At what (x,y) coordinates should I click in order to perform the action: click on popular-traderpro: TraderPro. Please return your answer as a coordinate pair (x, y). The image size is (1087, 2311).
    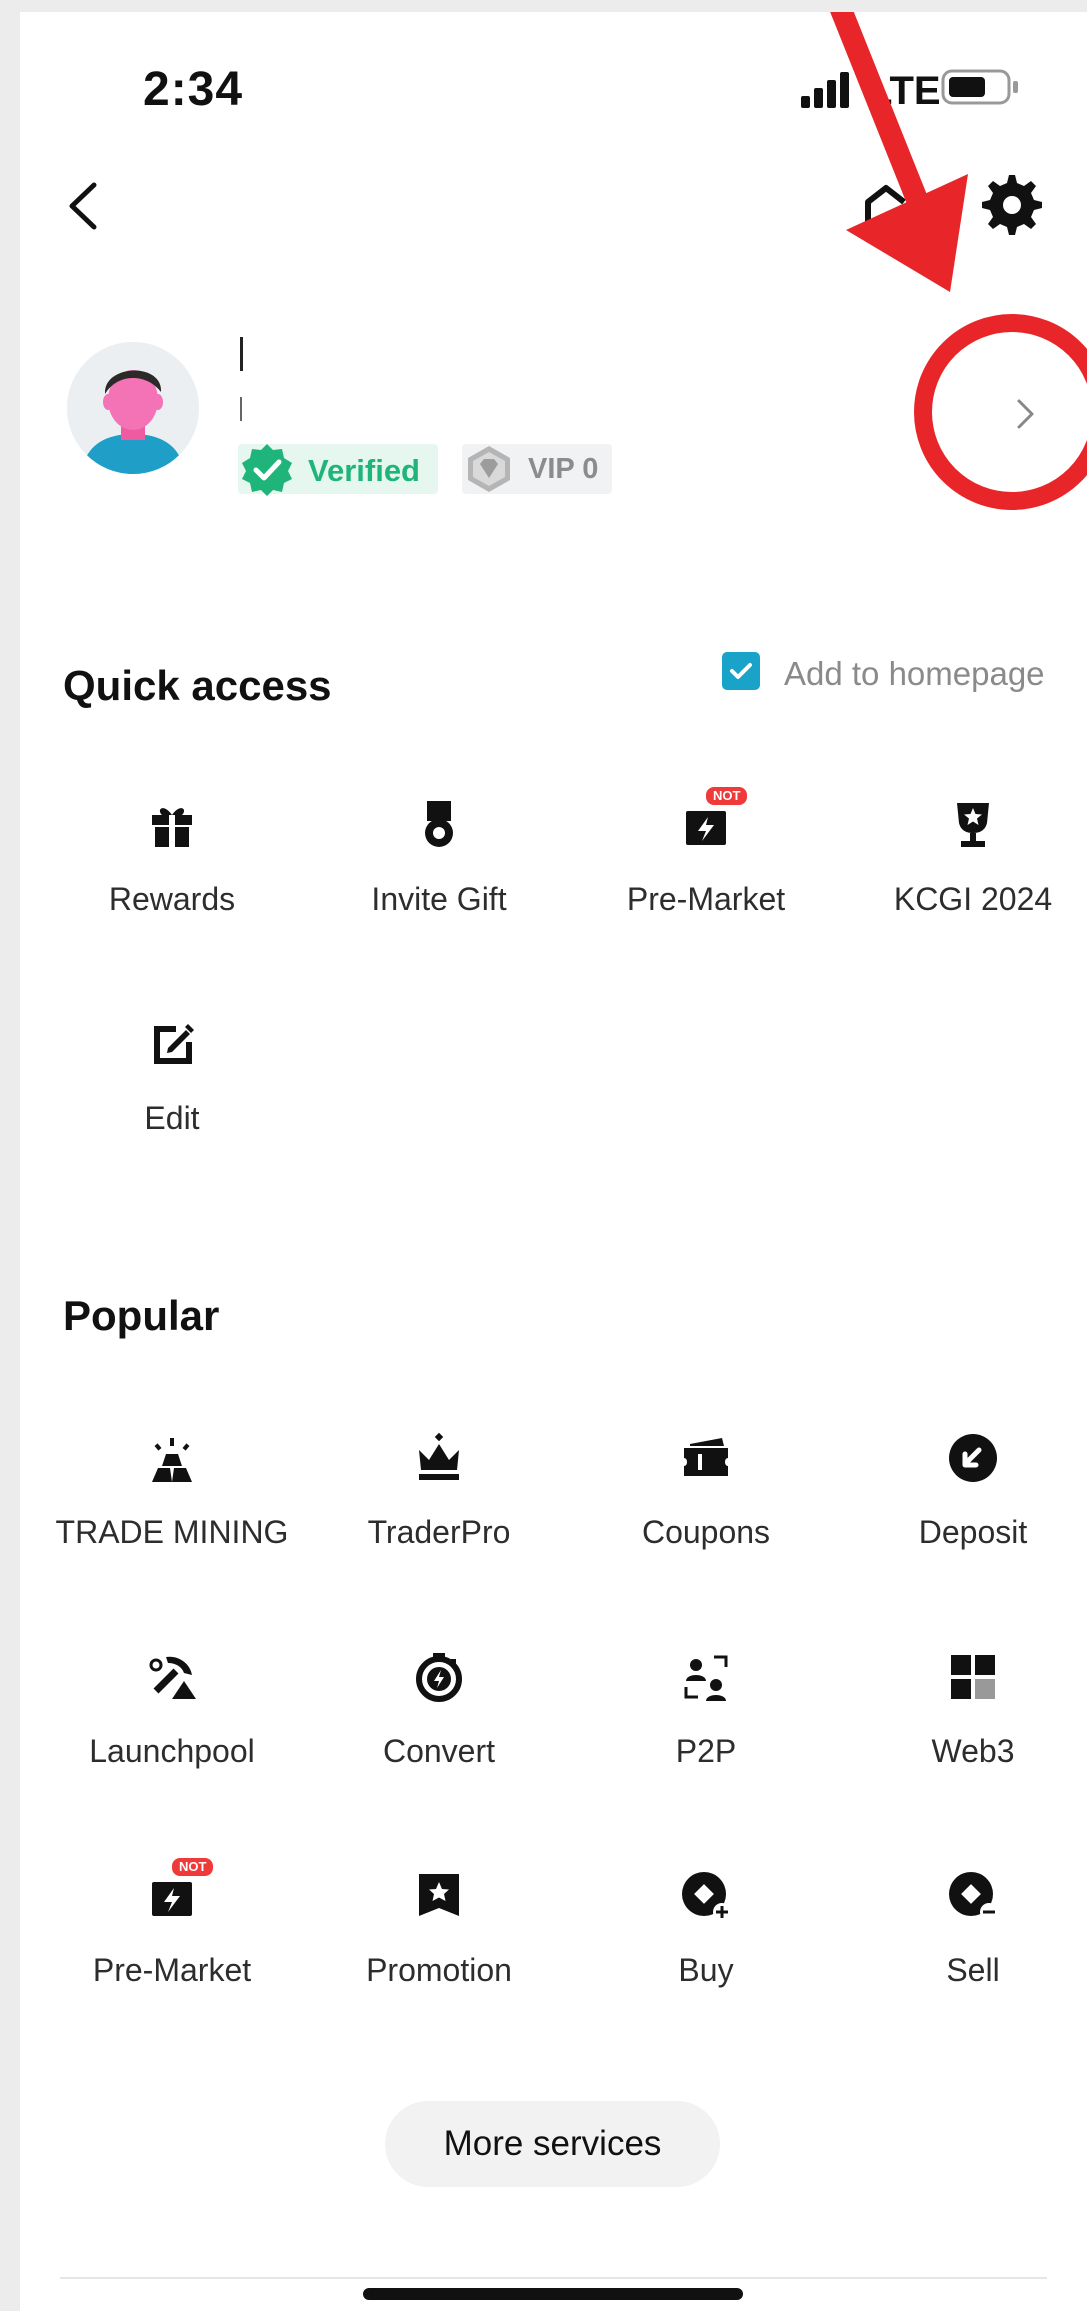
    Looking at the image, I should click on (439, 1512).